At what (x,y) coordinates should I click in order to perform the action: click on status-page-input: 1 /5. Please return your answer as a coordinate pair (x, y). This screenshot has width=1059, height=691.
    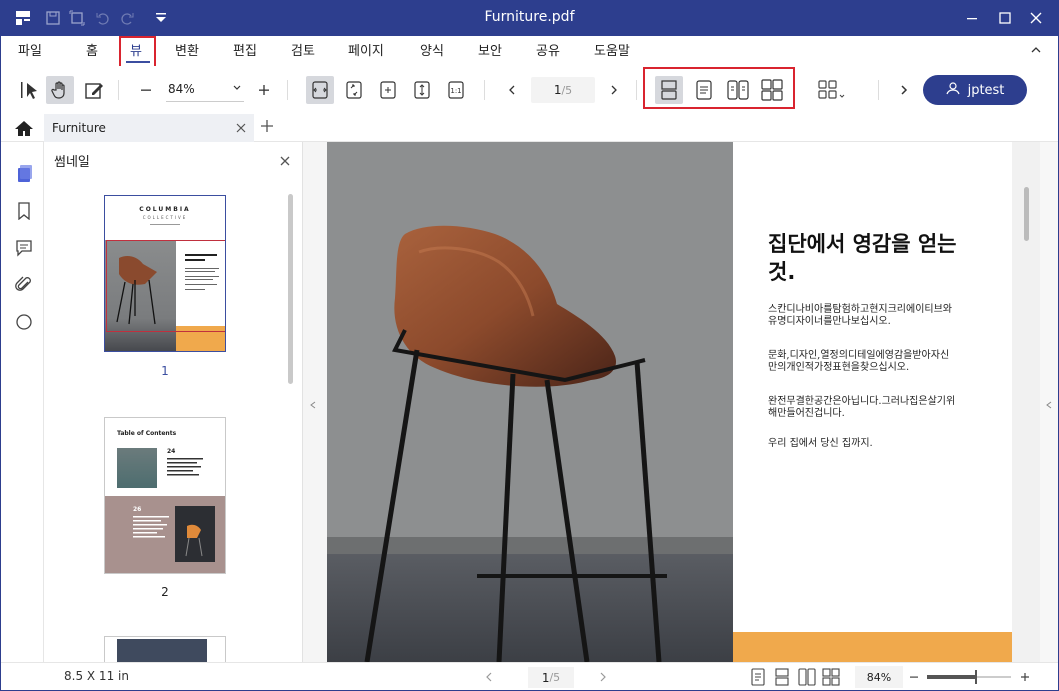
    Looking at the image, I should click on (551, 677).